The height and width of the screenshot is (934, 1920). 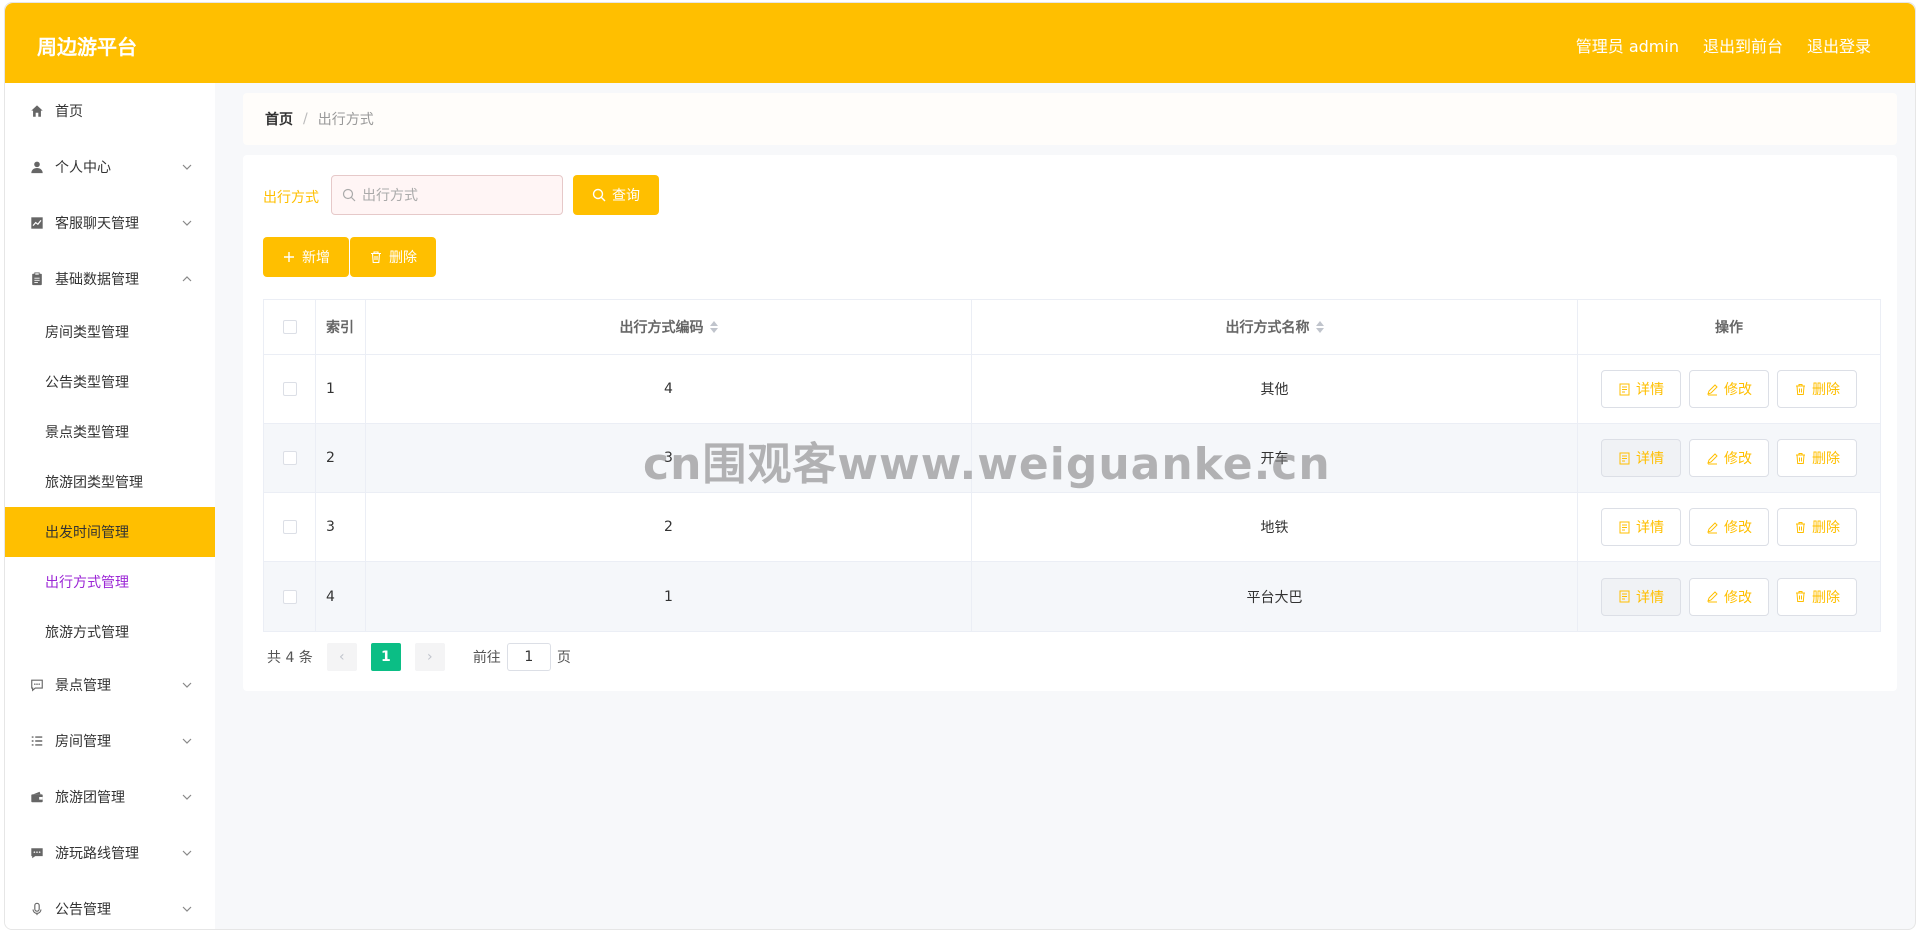 What do you see at coordinates (1729, 328) in the screenshot?
I see `header-ops: 操作` at bounding box center [1729, 328].